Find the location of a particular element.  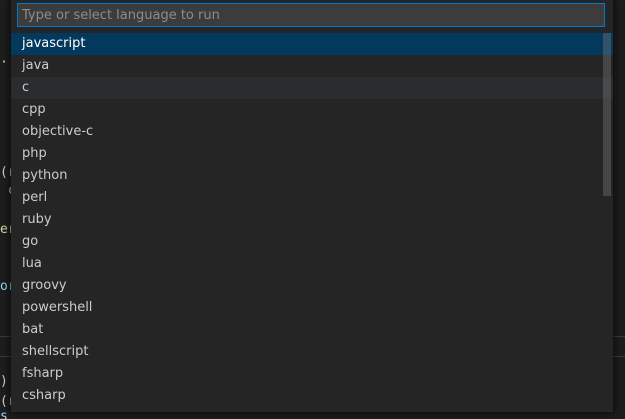

language-option-python: python is located at coordinates (312, 176).